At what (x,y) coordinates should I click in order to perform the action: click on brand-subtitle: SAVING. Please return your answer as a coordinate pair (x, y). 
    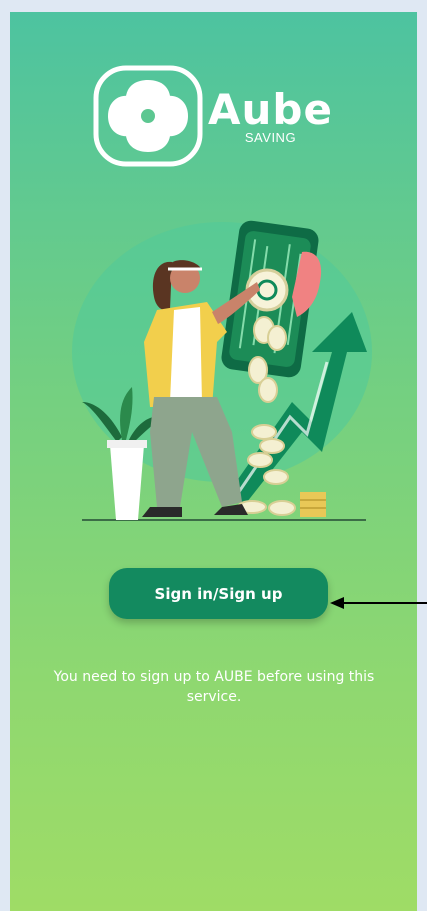
    Looking at the image, I should click on (270, 137).